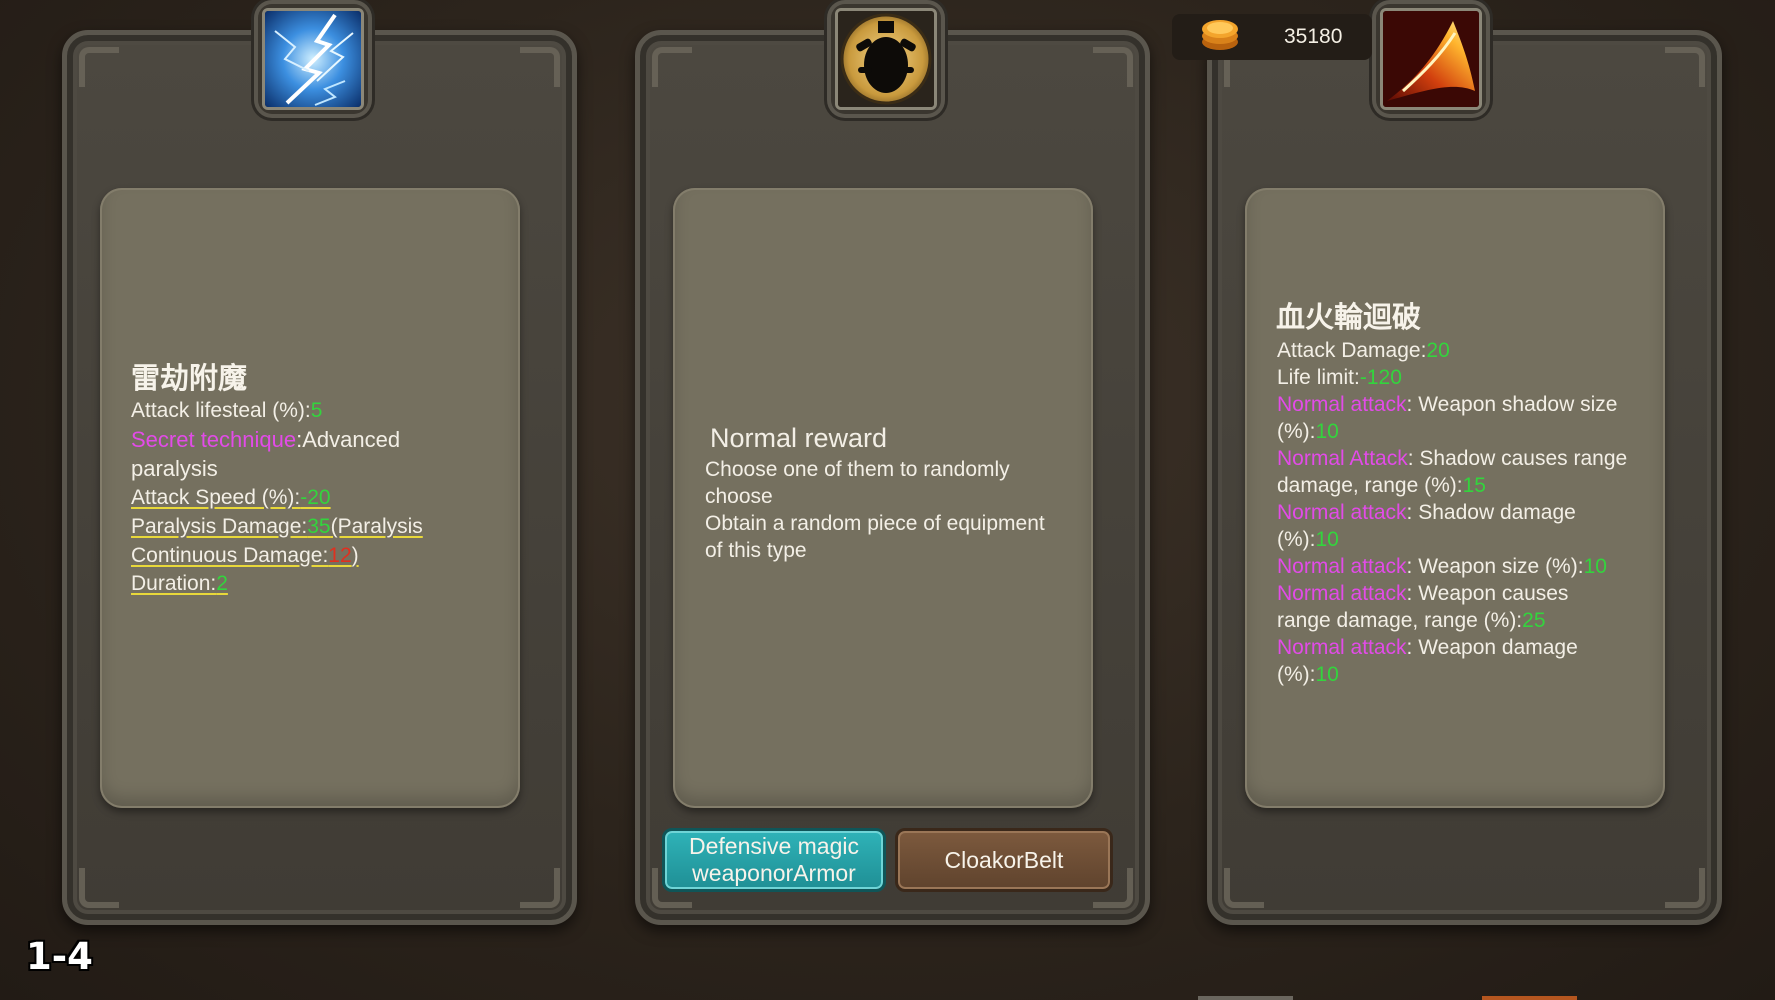 This screenshot has width=1775, height=1000. What do you see at coordinates (1517, 458) in the screenshot?
I see `stat-text: : Shadow causes range` at bounding box center [1517, 458].